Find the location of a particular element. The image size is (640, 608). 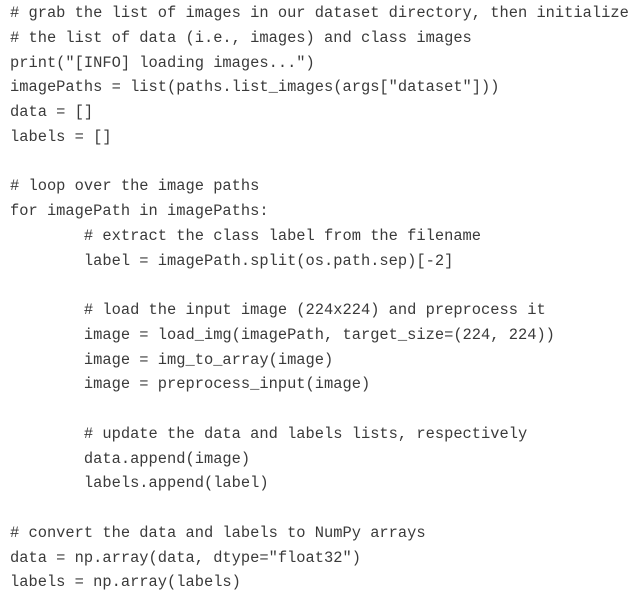

code-line: for imagePath in imagePaths: is located at coordinates (139, 211).